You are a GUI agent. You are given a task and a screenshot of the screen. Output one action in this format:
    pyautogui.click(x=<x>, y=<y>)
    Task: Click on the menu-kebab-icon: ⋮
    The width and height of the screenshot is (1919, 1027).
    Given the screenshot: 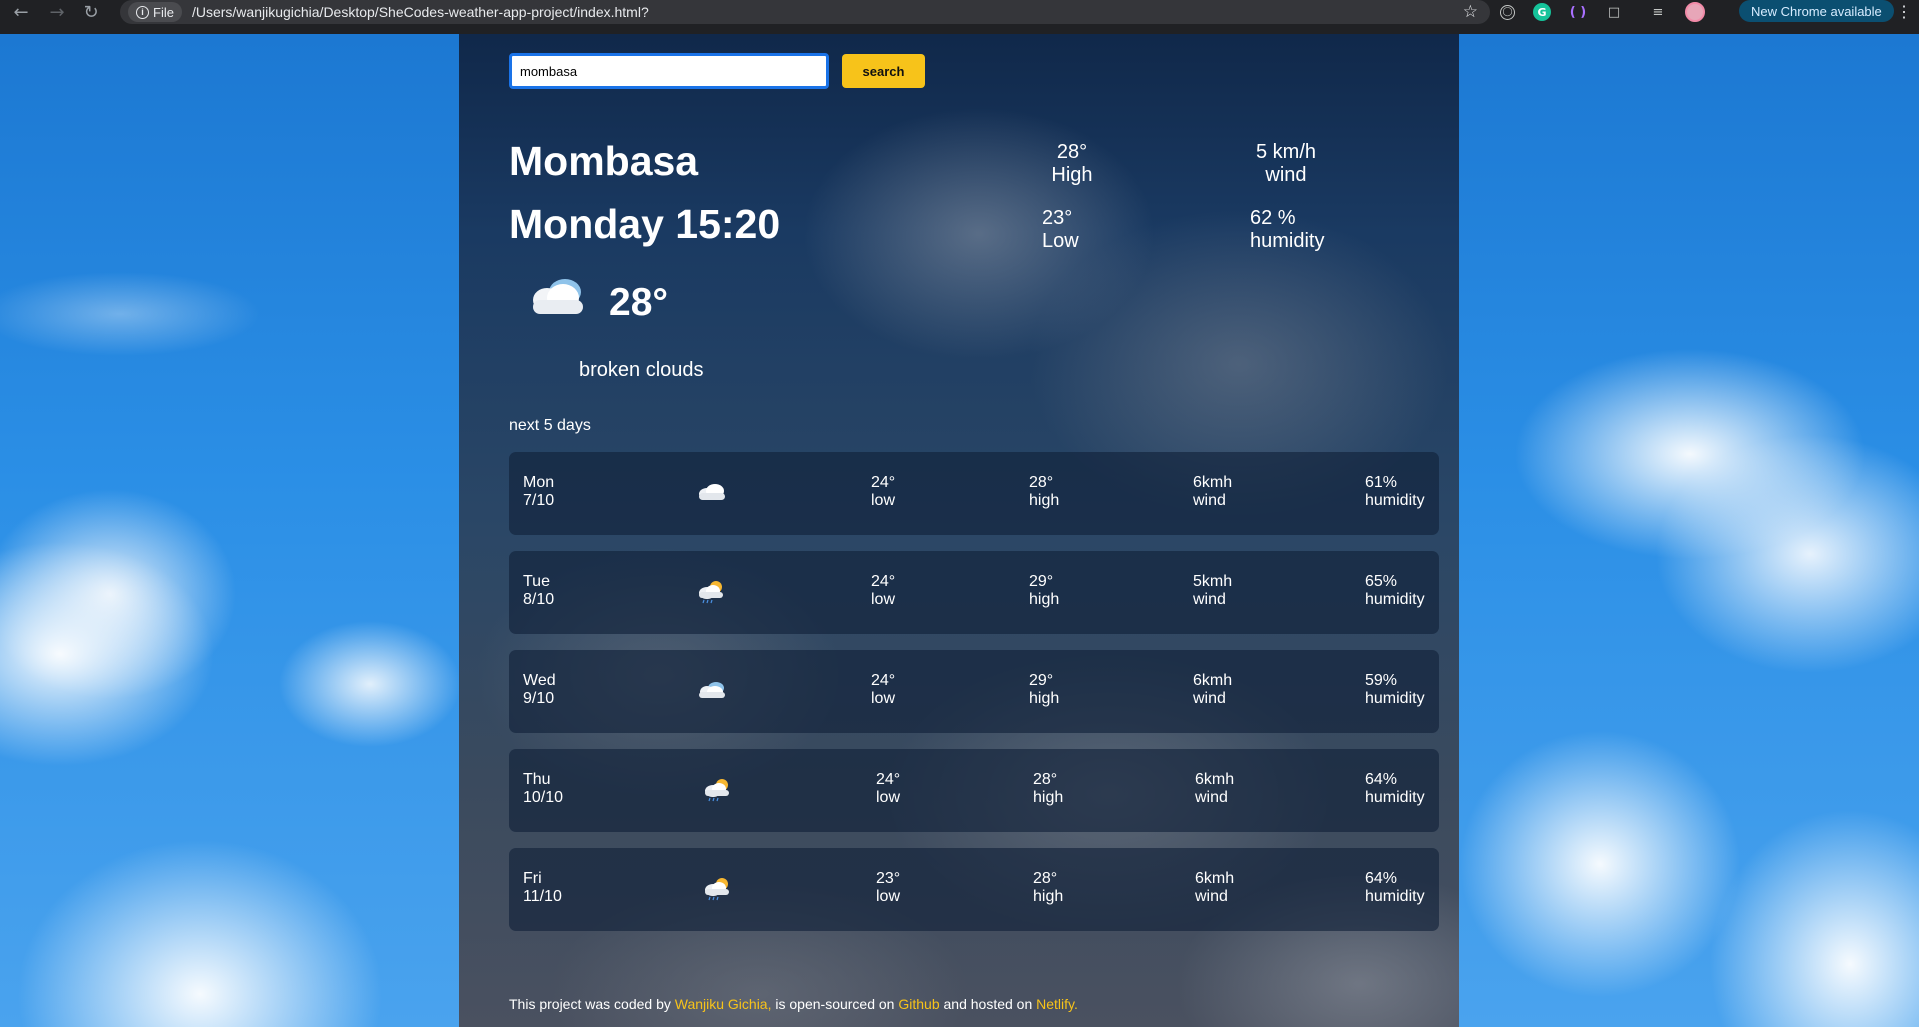 What is the action you would take?
    pyautogui.click(x=1904, y=12)
    